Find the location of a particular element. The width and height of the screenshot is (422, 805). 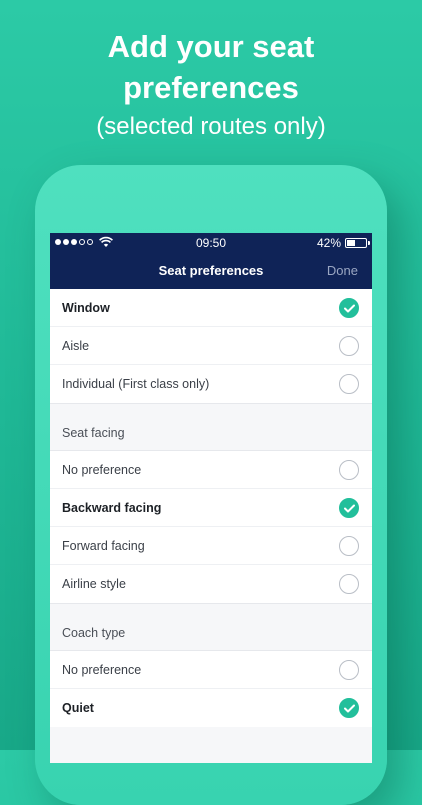

section-header-seat-facing: Seat facing is located at coordinates (211, 427).